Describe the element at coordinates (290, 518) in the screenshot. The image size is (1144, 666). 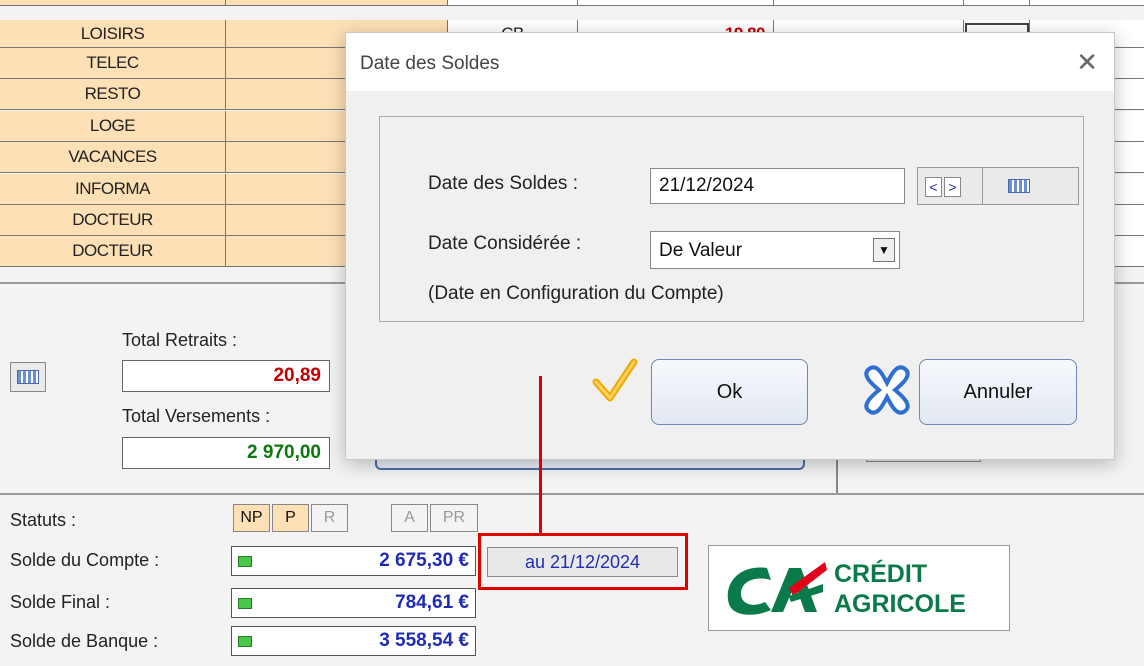
I see `status-p-button: P` at that location.